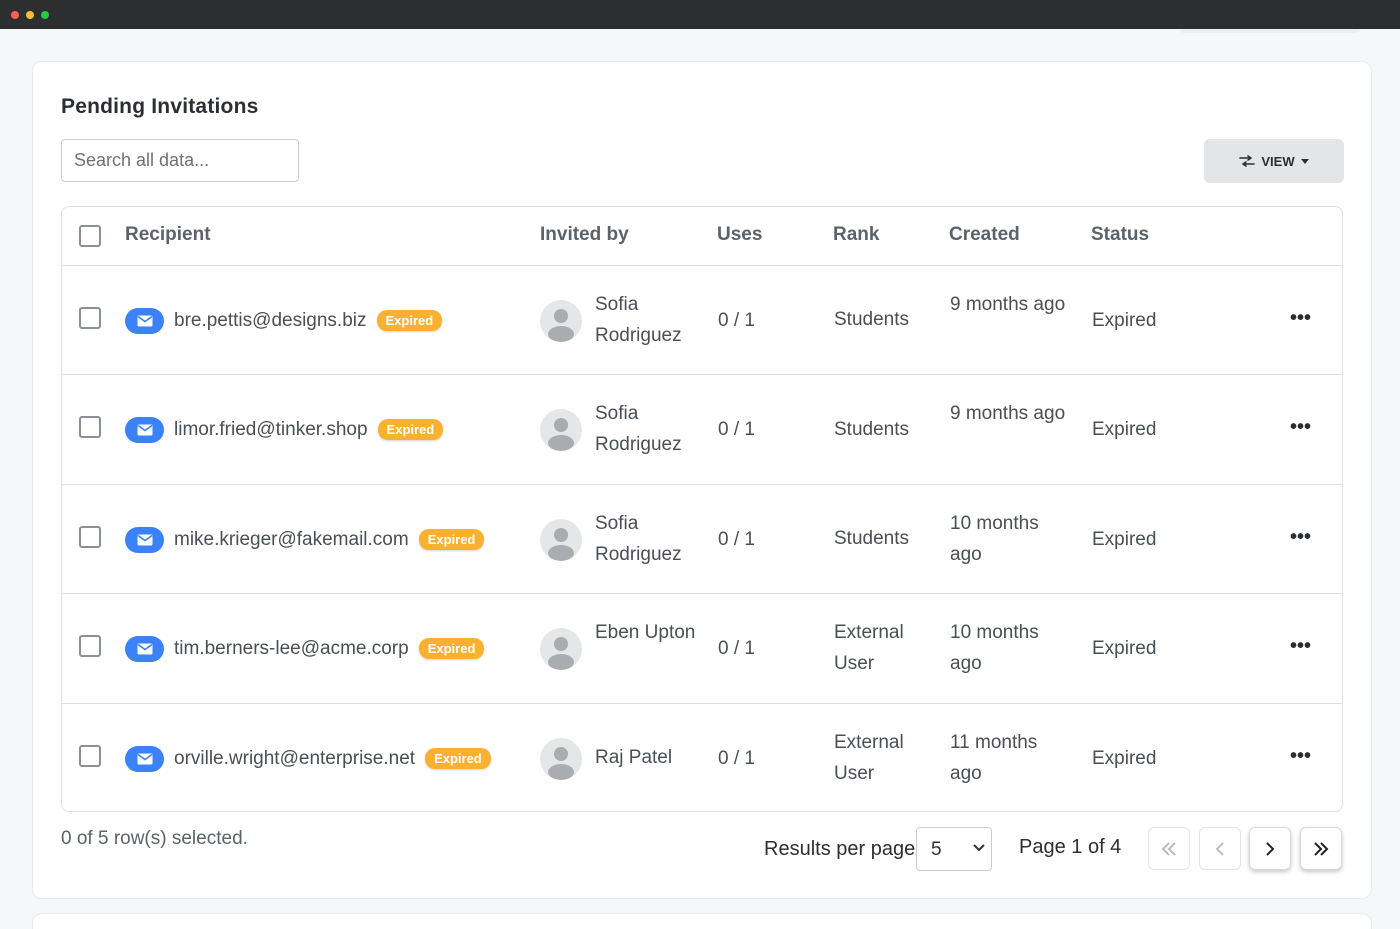 The width and height of the screenshot is (1400, 929). I want to click on recipient-email: limor.fried@tinker.shop, so click(271, 429).